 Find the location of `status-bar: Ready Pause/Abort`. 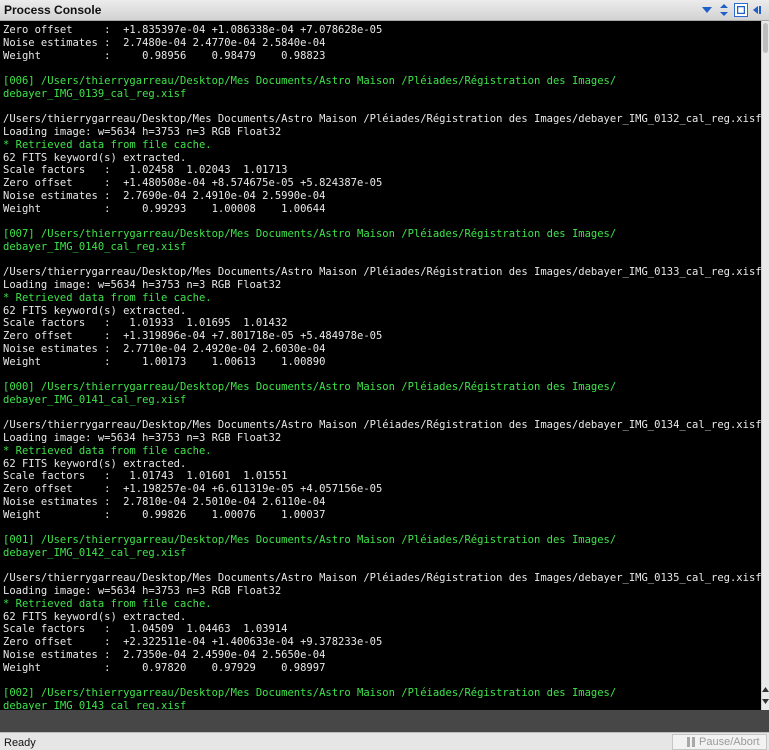

status-bar: Ready Pause/Abort is located at coordinates (384, 741).